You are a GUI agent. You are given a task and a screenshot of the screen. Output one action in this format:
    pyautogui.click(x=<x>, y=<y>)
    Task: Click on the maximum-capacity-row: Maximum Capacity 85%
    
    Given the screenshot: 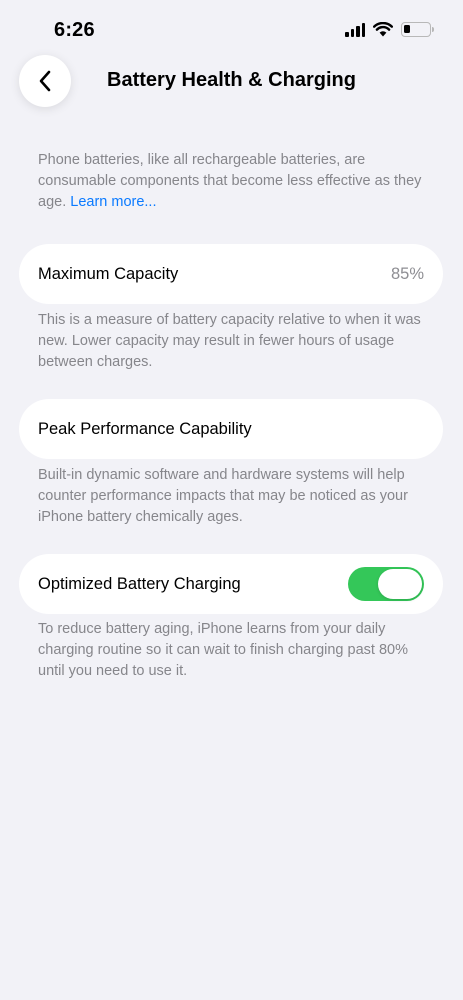 What is the action you would take?
    pyautogui.click(x=231, y=274)
    